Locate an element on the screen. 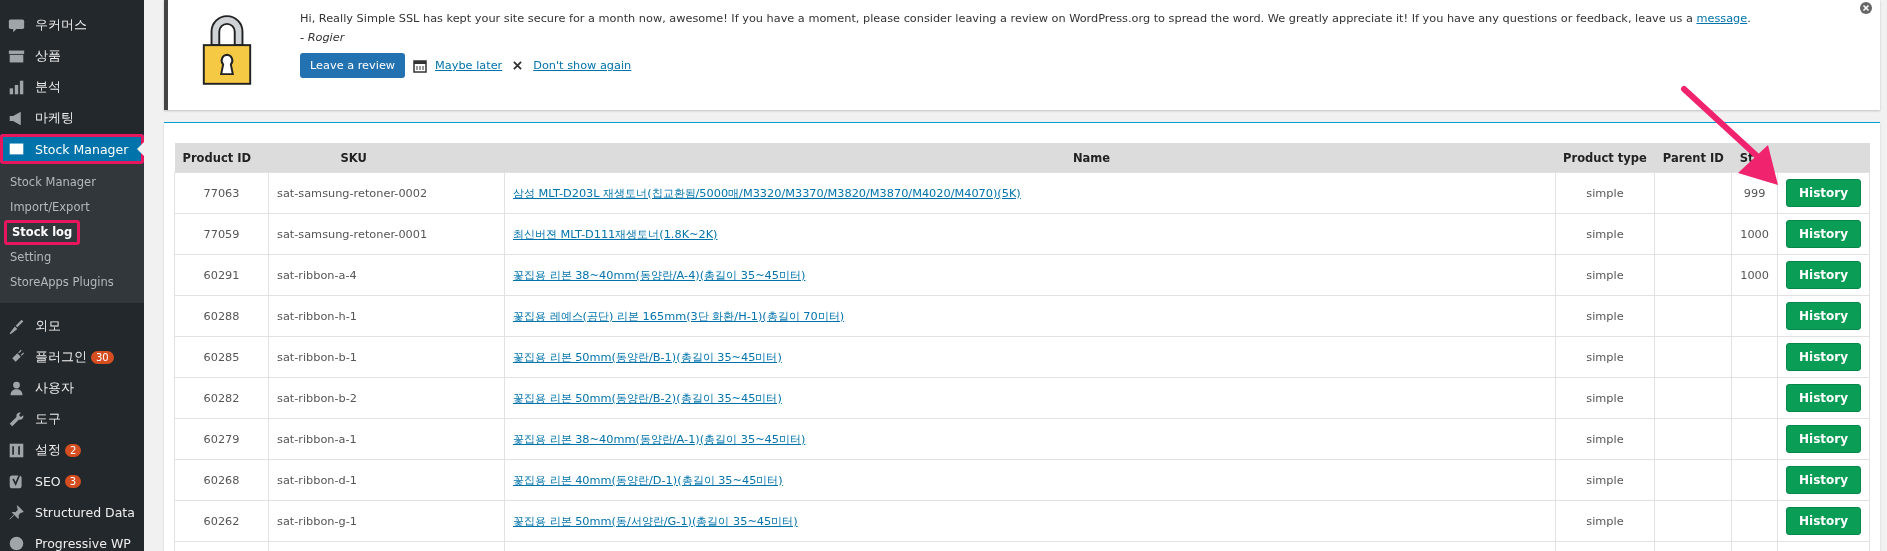 The height and width of the screenshot is (551, 1887). menu-label: 설정 is located at coordinates (48, 450).